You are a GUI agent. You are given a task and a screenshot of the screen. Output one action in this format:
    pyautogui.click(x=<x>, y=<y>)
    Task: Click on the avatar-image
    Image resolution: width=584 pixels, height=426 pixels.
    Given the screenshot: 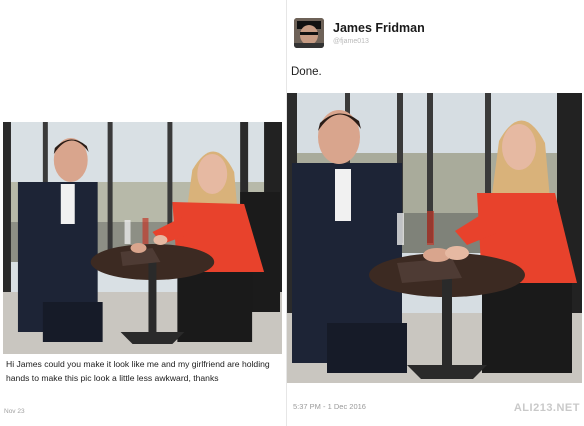 What is the action you would take?
    pyautogui.click(x=309, y=33)
    